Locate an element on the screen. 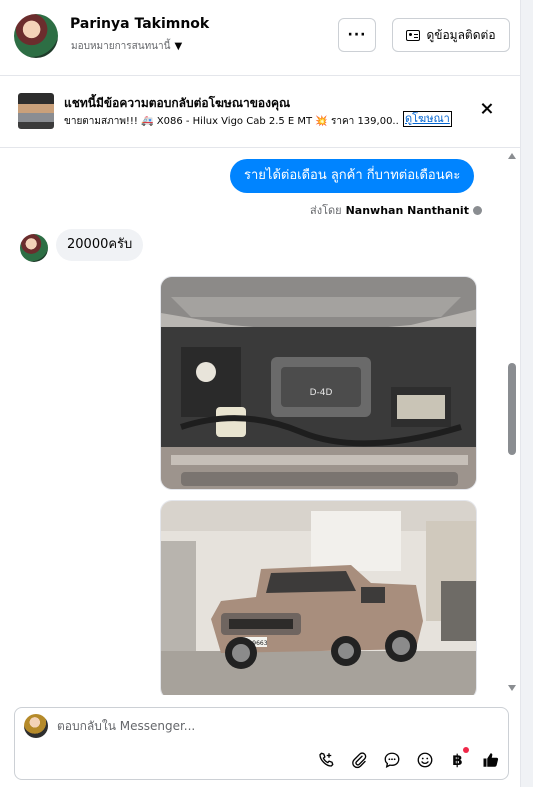 The height and width of the screenshot is (787, 533). sender-name: Nanwhan Nanthanit is located at coordinates (407, 210).